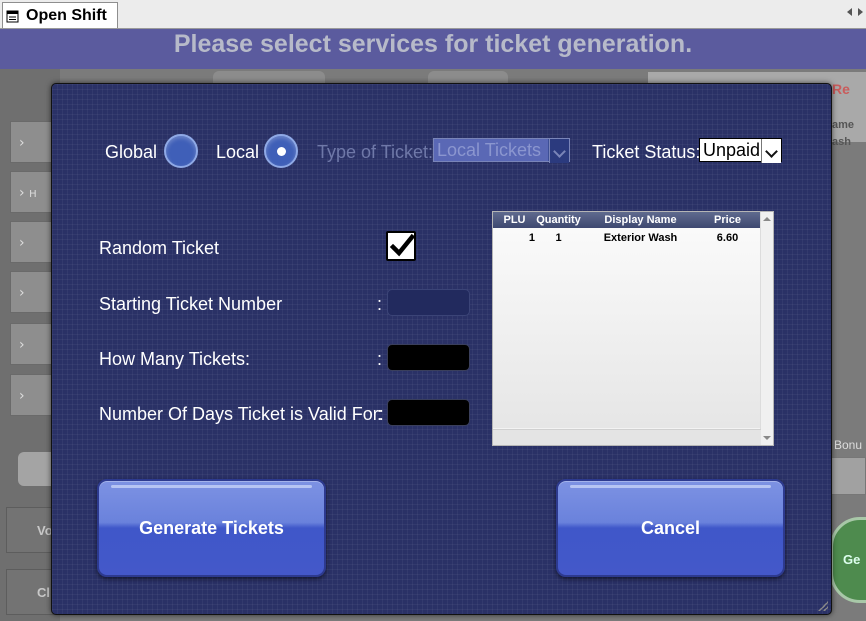 Image resolution: width=866 pixels, height=621 pixels. Describe the element at coordinates (855, 12) in the screenshot. I see `tab-scroll-arrows` at that location.